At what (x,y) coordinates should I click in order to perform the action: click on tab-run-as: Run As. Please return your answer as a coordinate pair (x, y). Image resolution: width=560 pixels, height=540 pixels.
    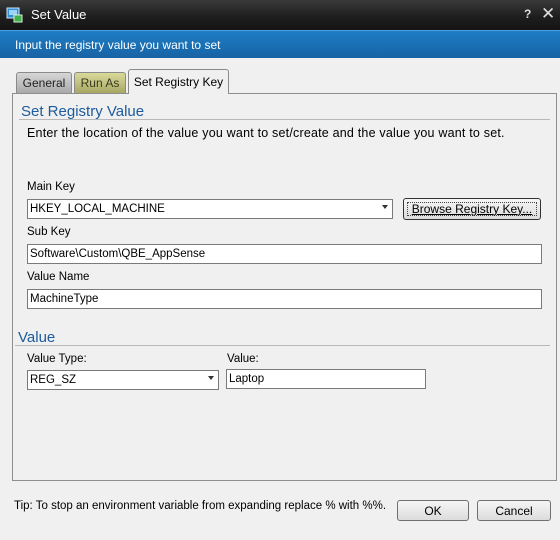
    Looking at the image, I should click on (100, 82).